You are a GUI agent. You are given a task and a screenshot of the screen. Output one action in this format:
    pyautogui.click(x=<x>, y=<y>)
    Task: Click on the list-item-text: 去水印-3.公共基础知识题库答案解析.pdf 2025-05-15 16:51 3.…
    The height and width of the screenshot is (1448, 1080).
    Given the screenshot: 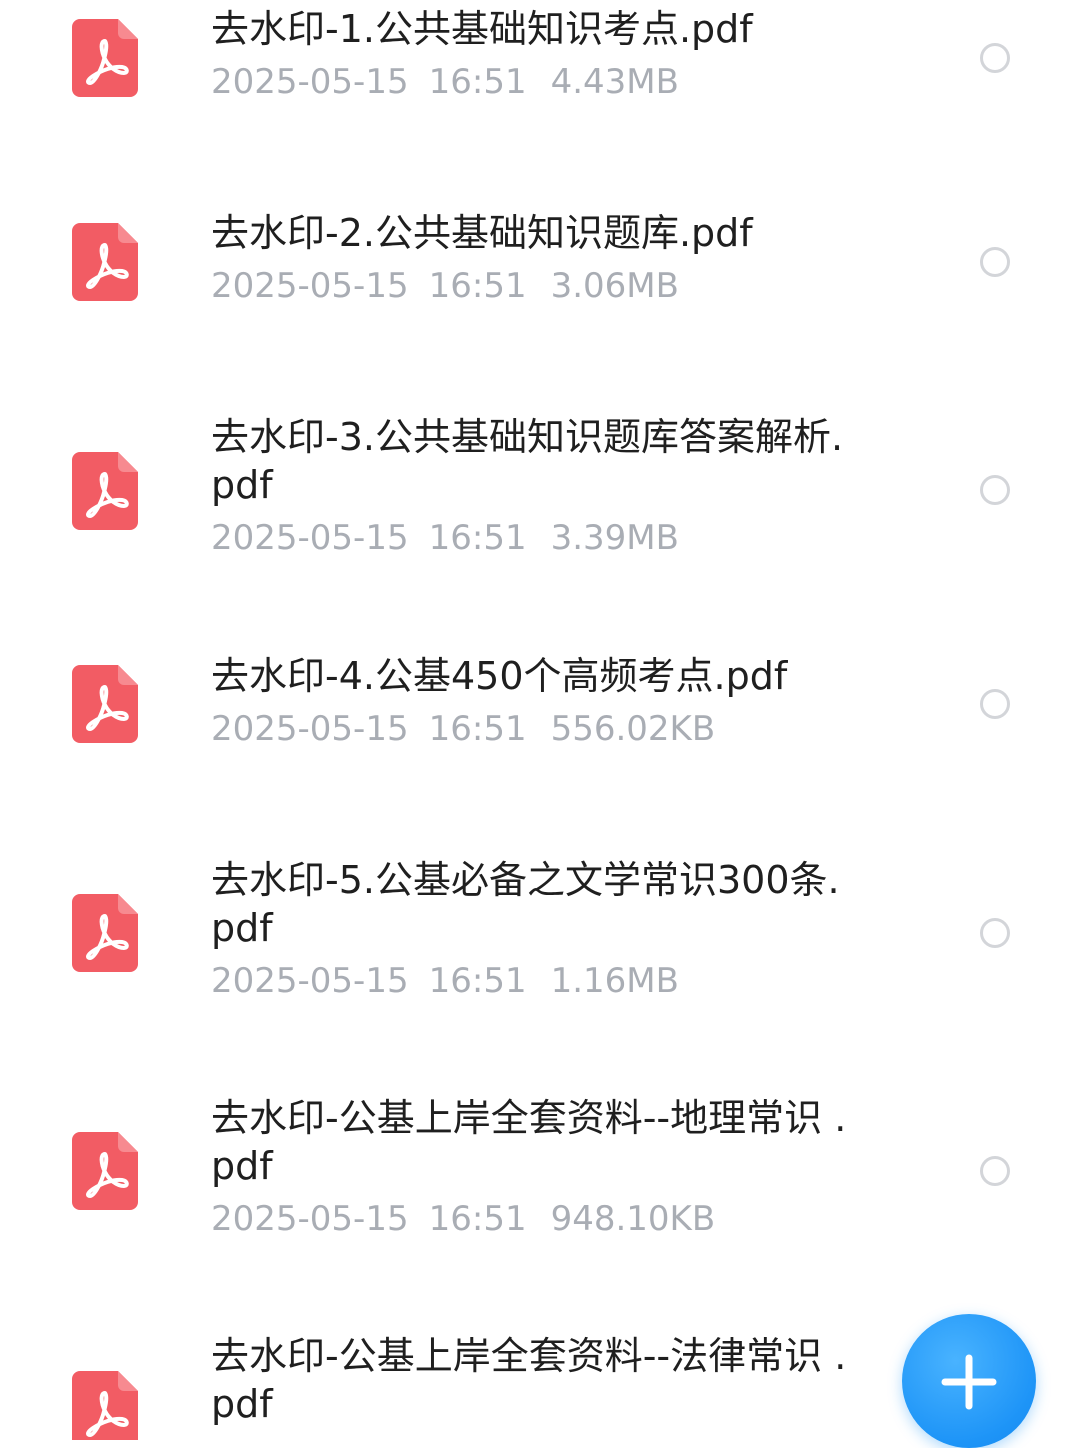 What is the action you would take?
    pyautogui.click(x=536, y=486)
    